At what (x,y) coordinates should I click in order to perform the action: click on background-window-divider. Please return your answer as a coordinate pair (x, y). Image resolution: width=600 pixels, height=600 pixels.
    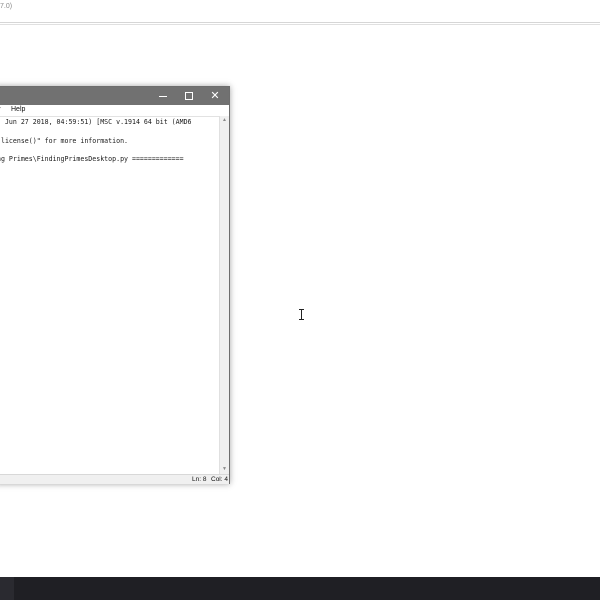
    Looking at the image, I should click on (300, 24).